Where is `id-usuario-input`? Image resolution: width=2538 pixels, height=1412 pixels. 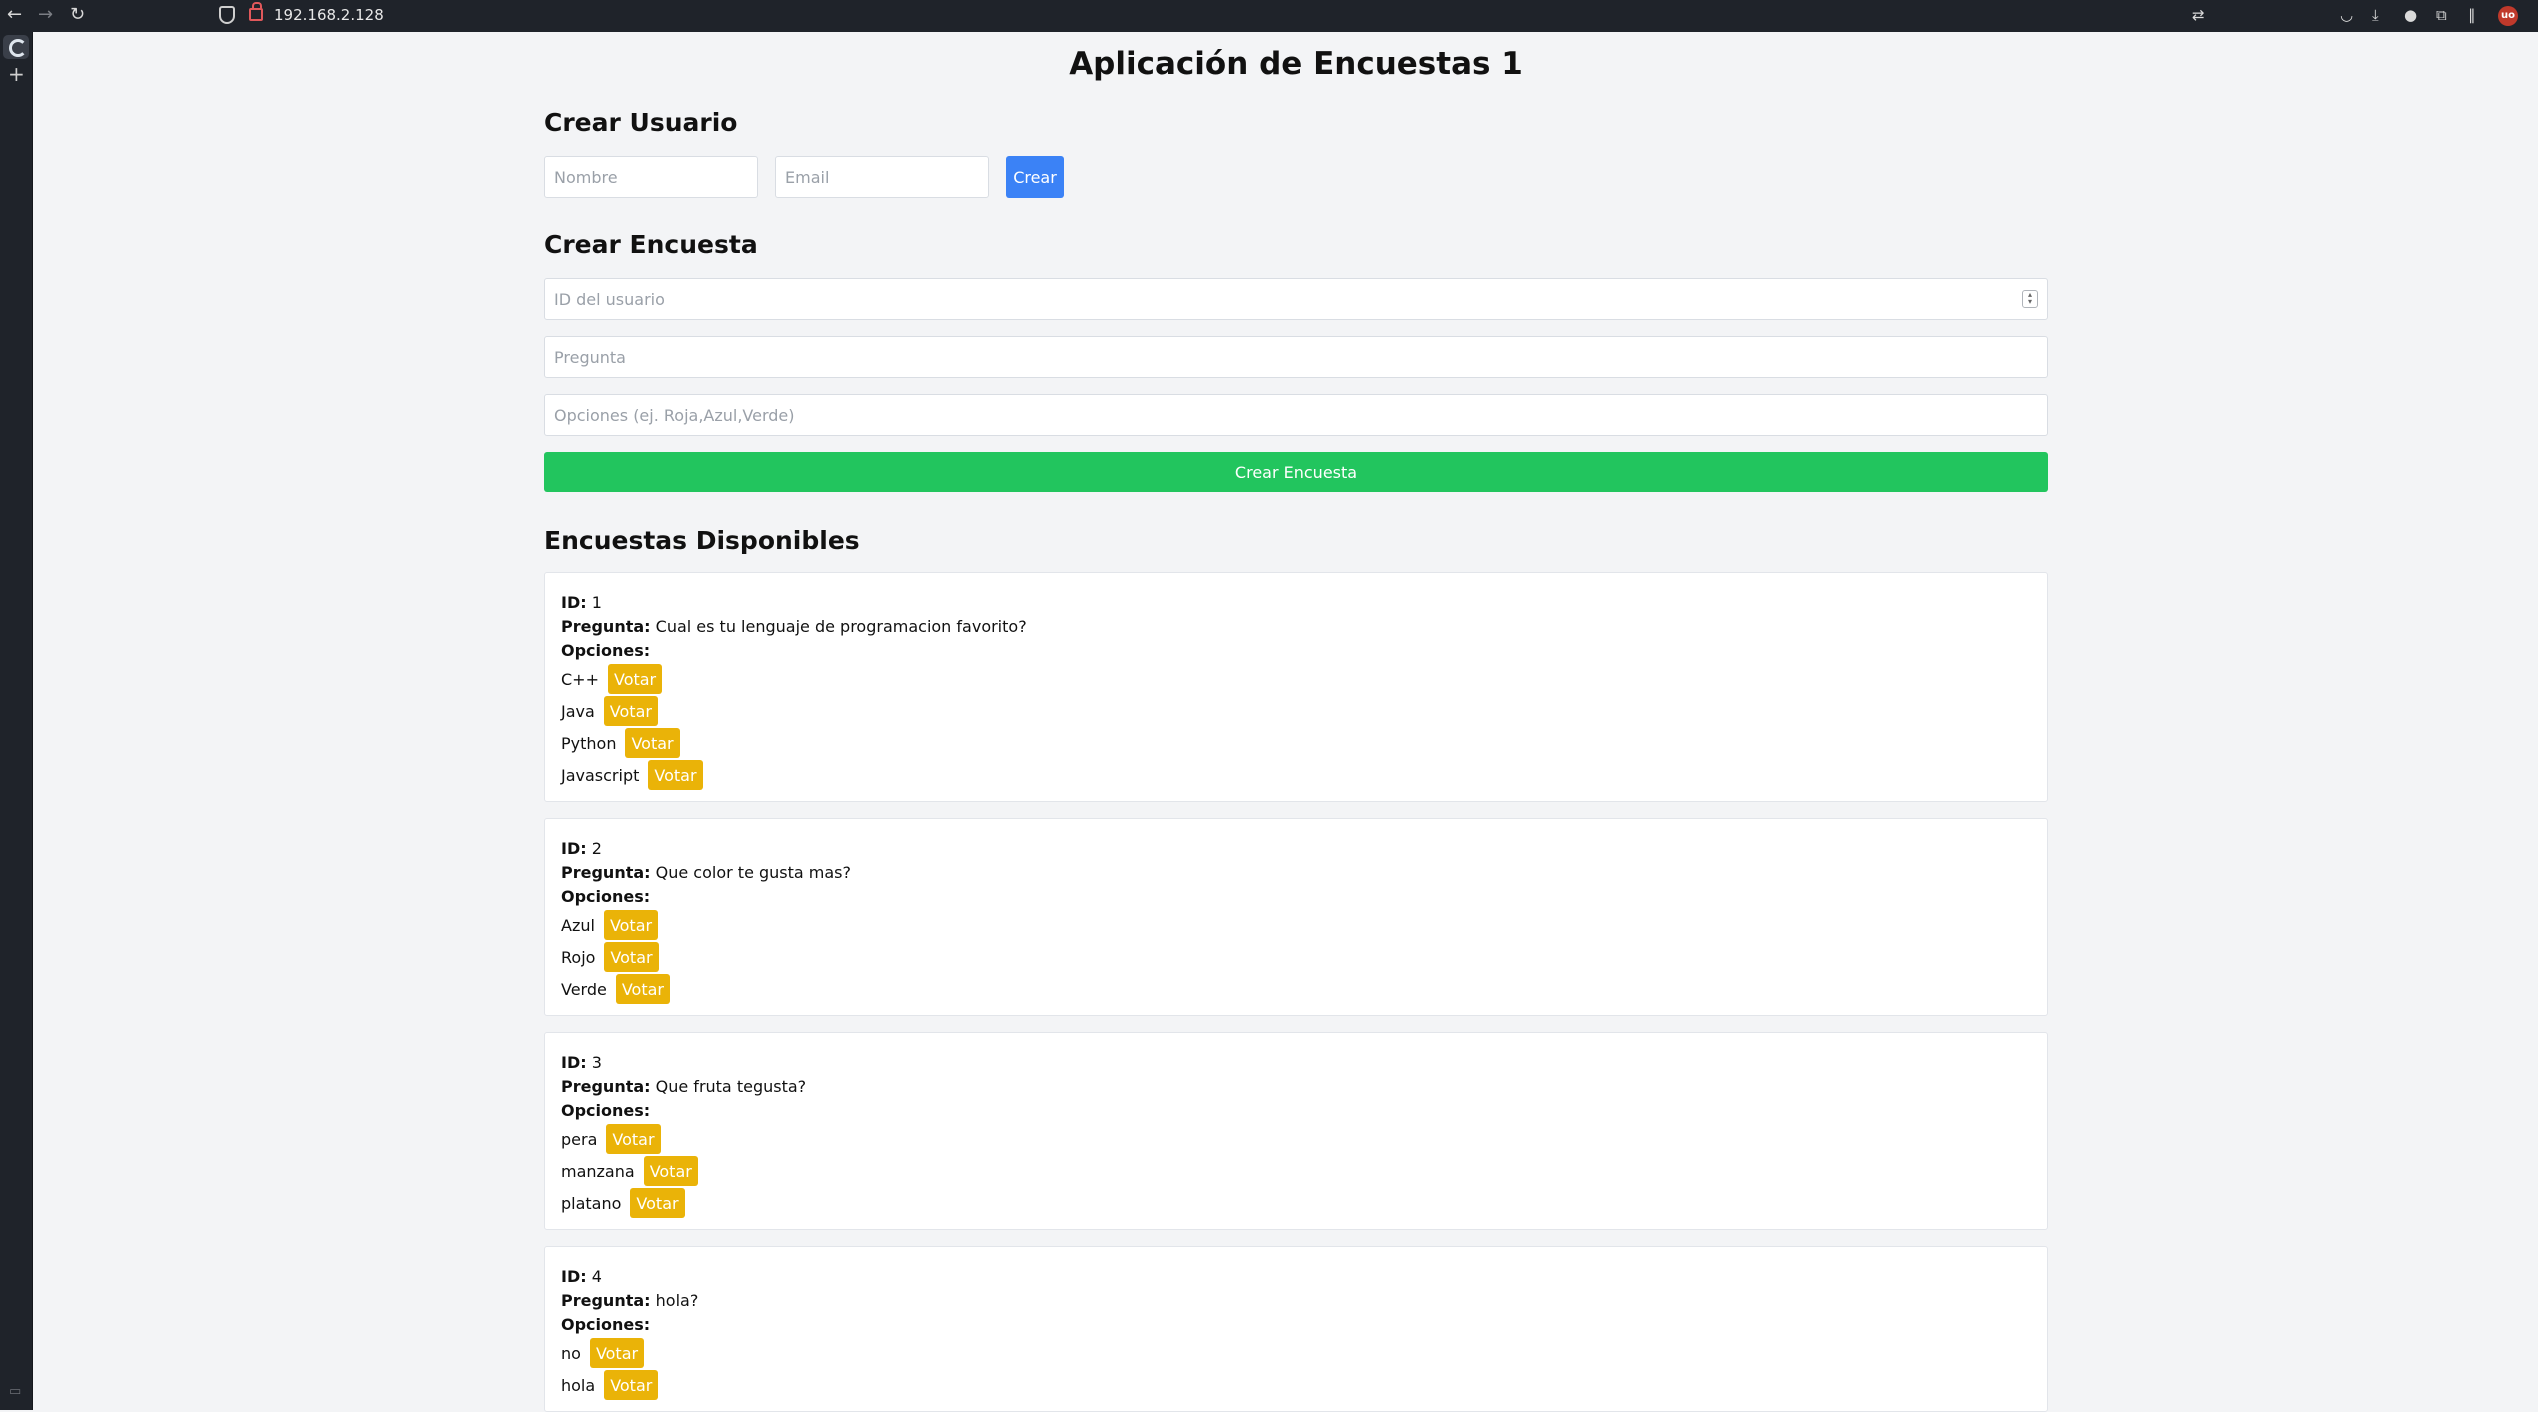 id-usuario-input is located at coordinates (1296, 299).